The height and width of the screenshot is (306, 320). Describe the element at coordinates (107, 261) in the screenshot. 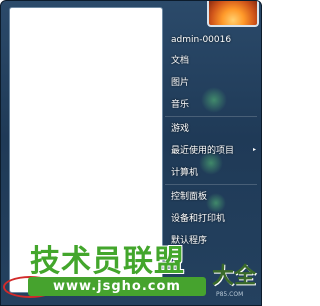

I see `watermark-brand: 技术员联盟` at that location.